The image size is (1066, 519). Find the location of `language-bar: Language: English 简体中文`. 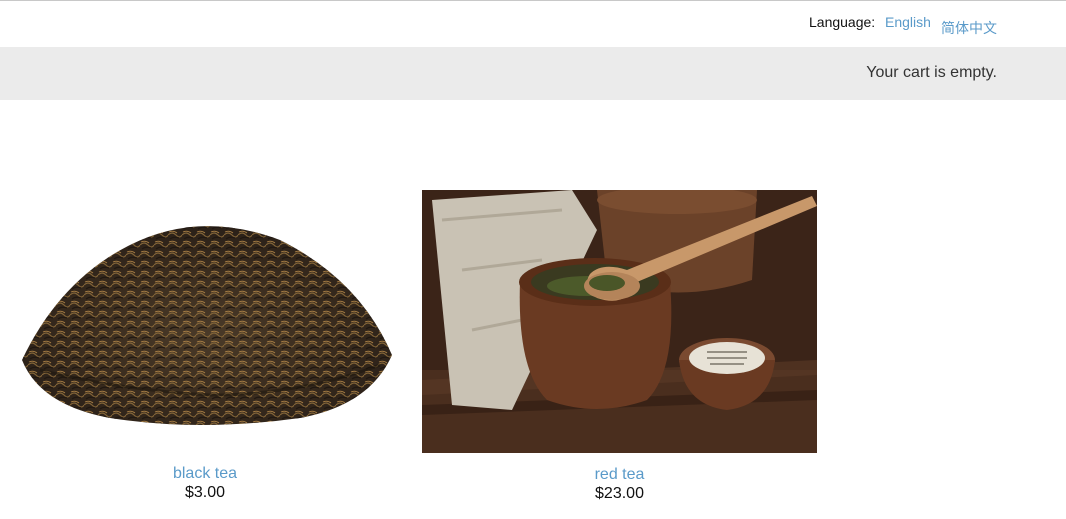

language-bar: Language: English 简体中文 is located at coordinates (533, 24).